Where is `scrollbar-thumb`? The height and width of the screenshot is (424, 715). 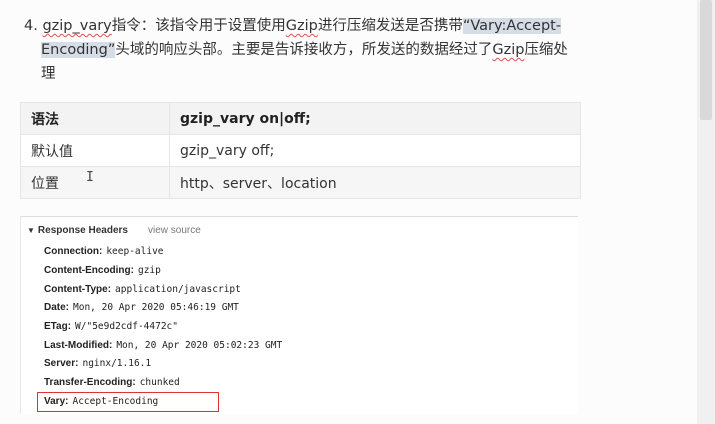
scrollbar-thumb is located at coordinates (706, 60).